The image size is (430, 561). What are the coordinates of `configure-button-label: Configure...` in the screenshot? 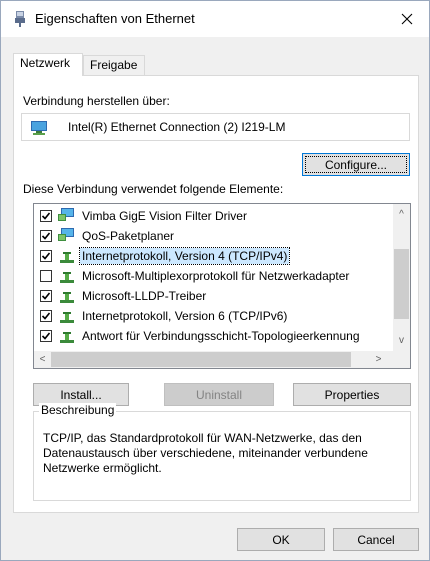 It's located at (356, 164).